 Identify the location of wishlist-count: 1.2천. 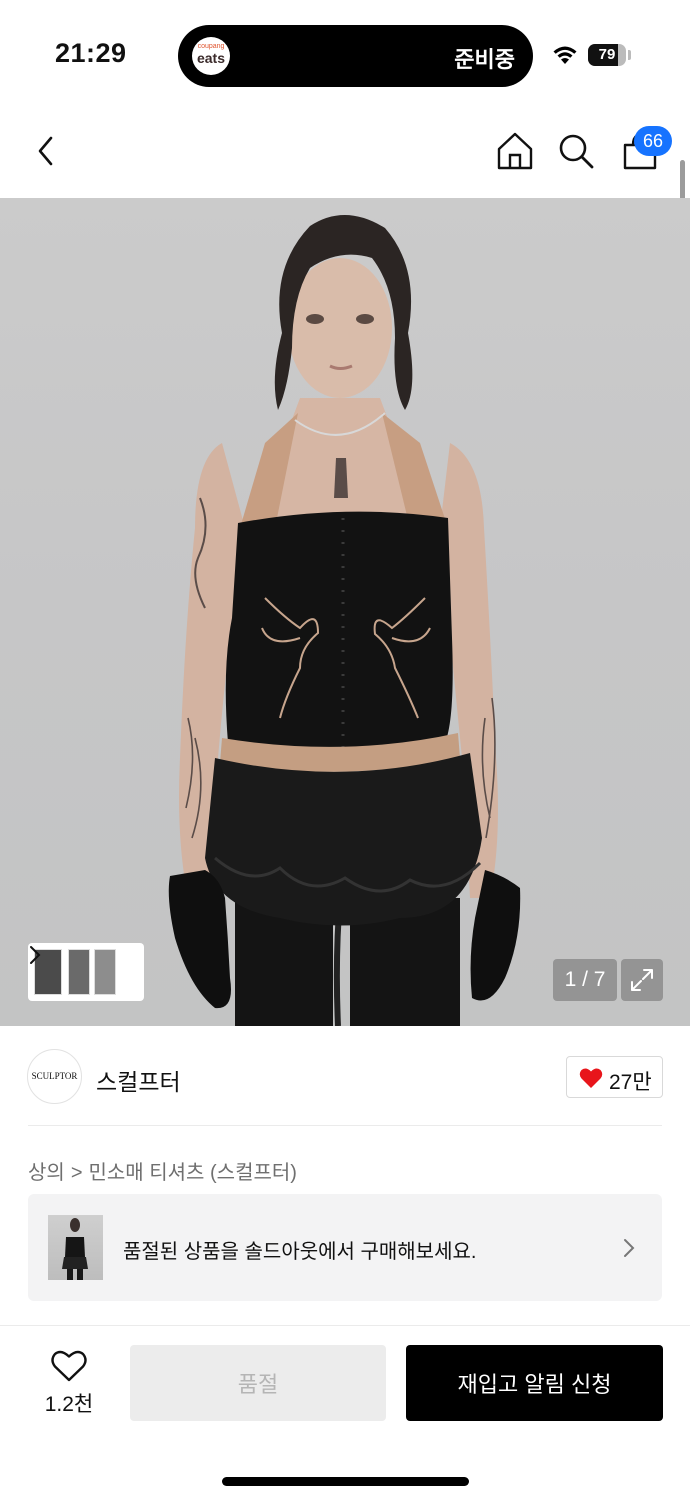
(69, 1404).